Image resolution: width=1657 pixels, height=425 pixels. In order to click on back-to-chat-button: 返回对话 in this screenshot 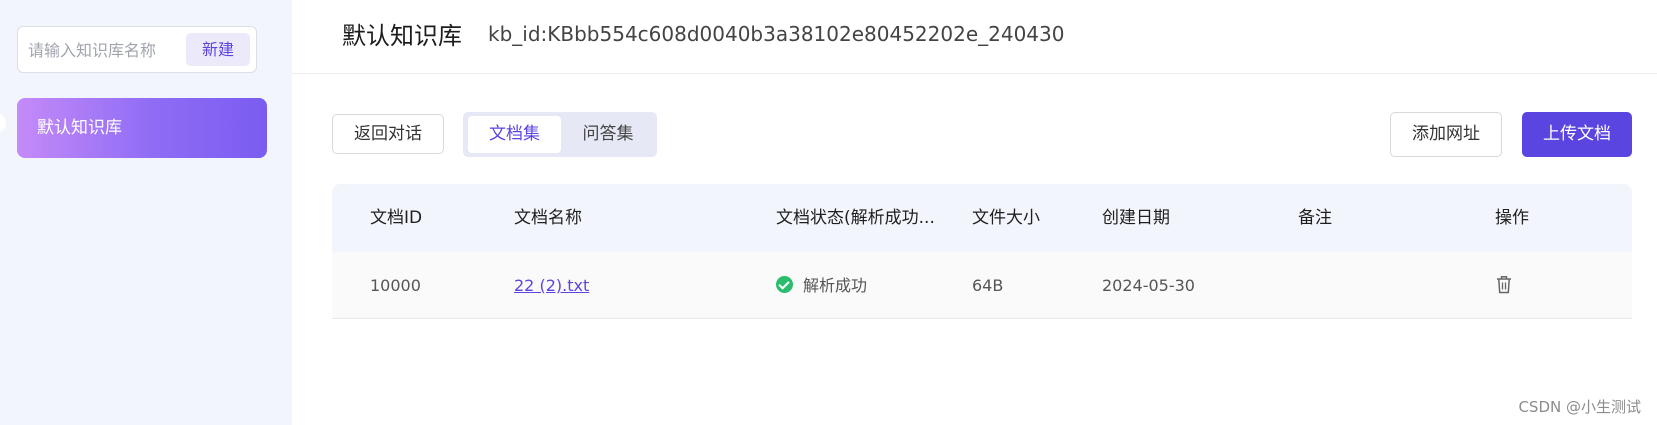, I will do `click(388, 134)`.